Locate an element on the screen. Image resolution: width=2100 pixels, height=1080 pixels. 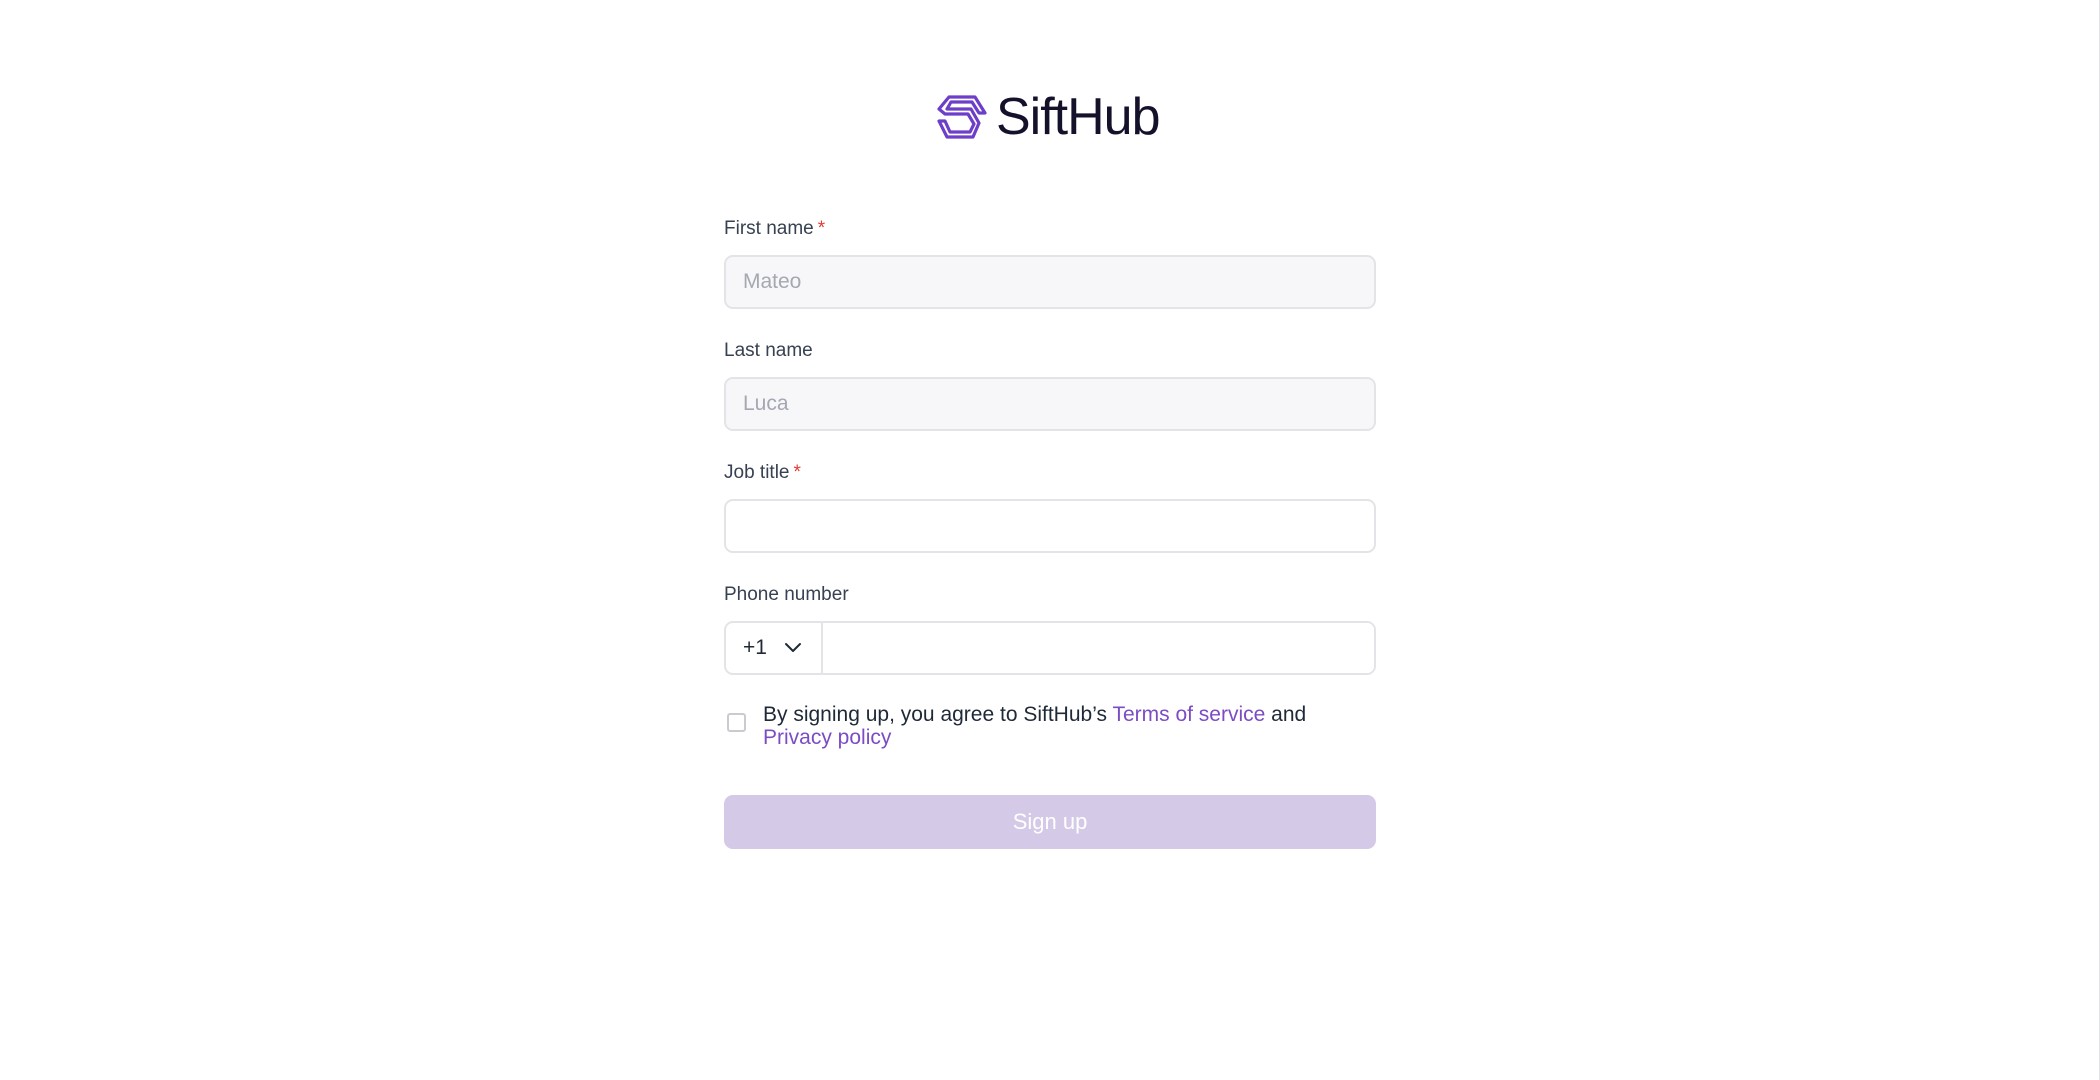
phone-input-group: +1 is located at coordinates (1050, 648).